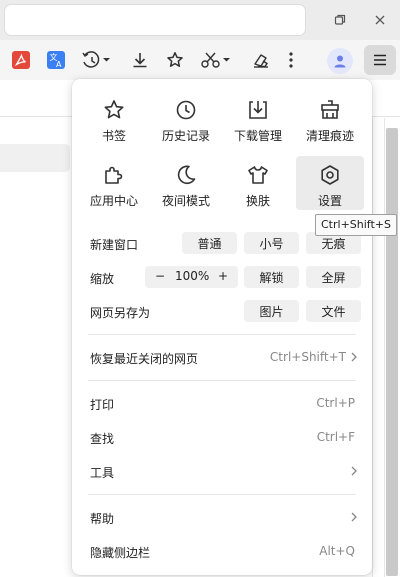 The width and height of the screenshot is (400, 577). Describe the element at coordinates (222, 438) in the screenshot. I see `find-item: 查找 Ctrl+F` at that location.